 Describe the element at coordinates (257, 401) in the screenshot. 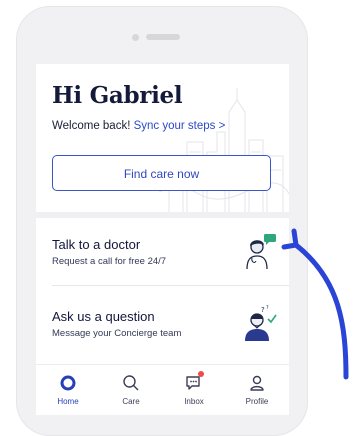

I see `tab-label: Profile` at that location.